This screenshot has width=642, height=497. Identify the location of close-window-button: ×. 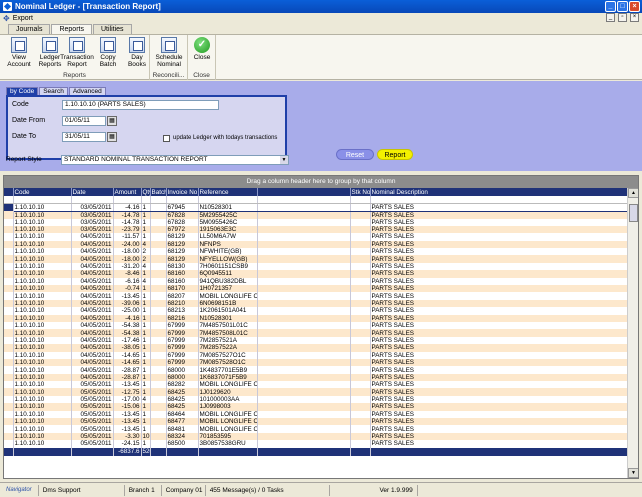
(634, 6).